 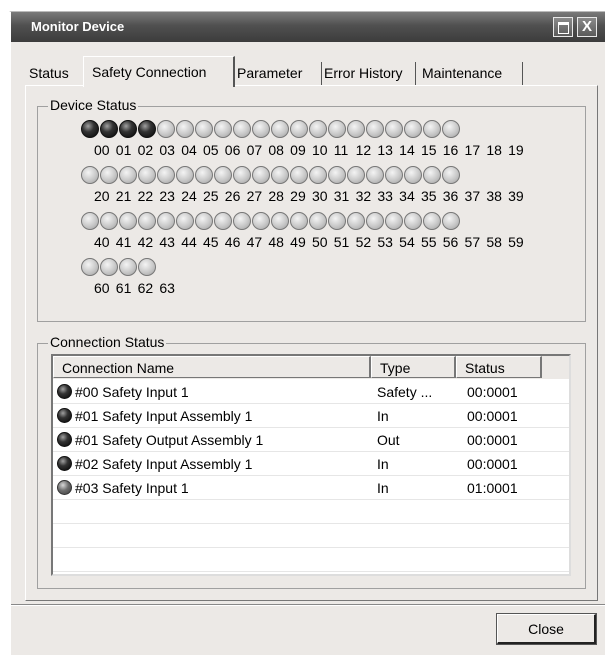 I want to click on device-number-label: 28, so click(x=276, y=196).